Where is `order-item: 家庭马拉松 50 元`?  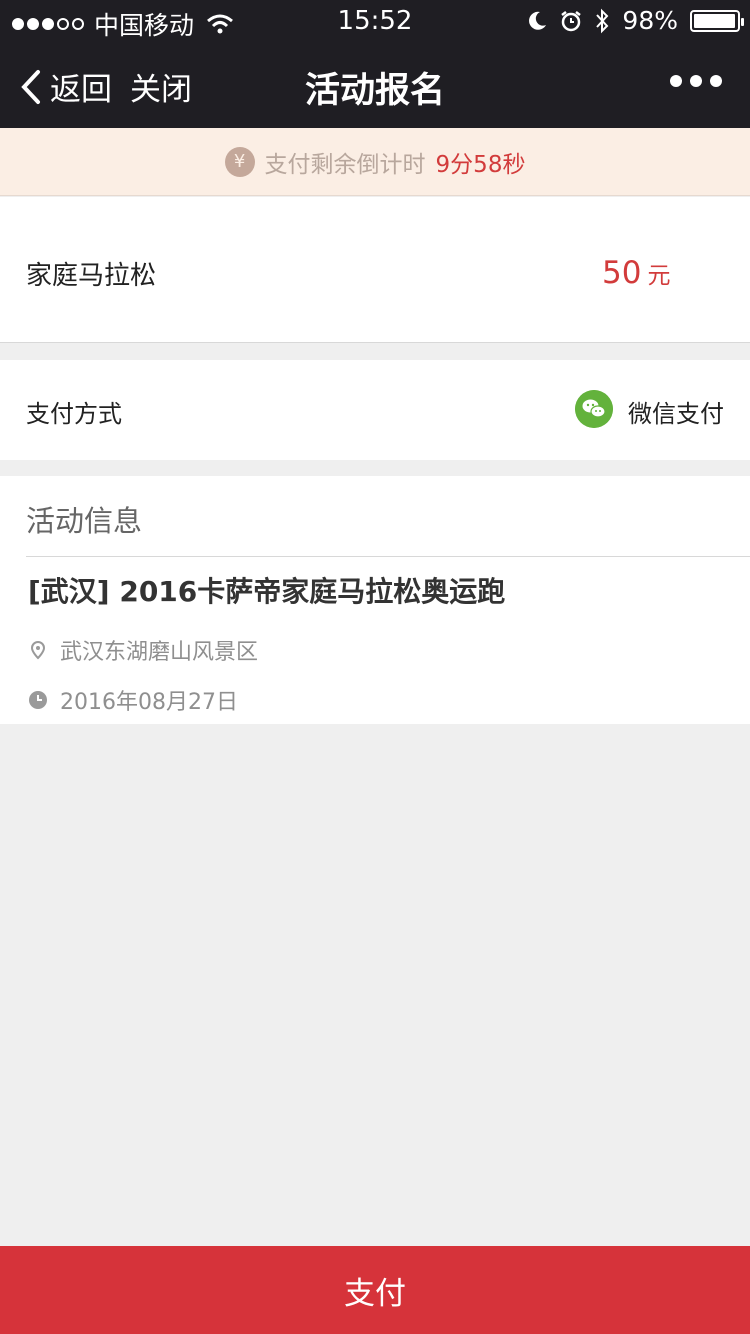 order-item: 家庭马拉松 50 元 is located at coordinates (375, 270).